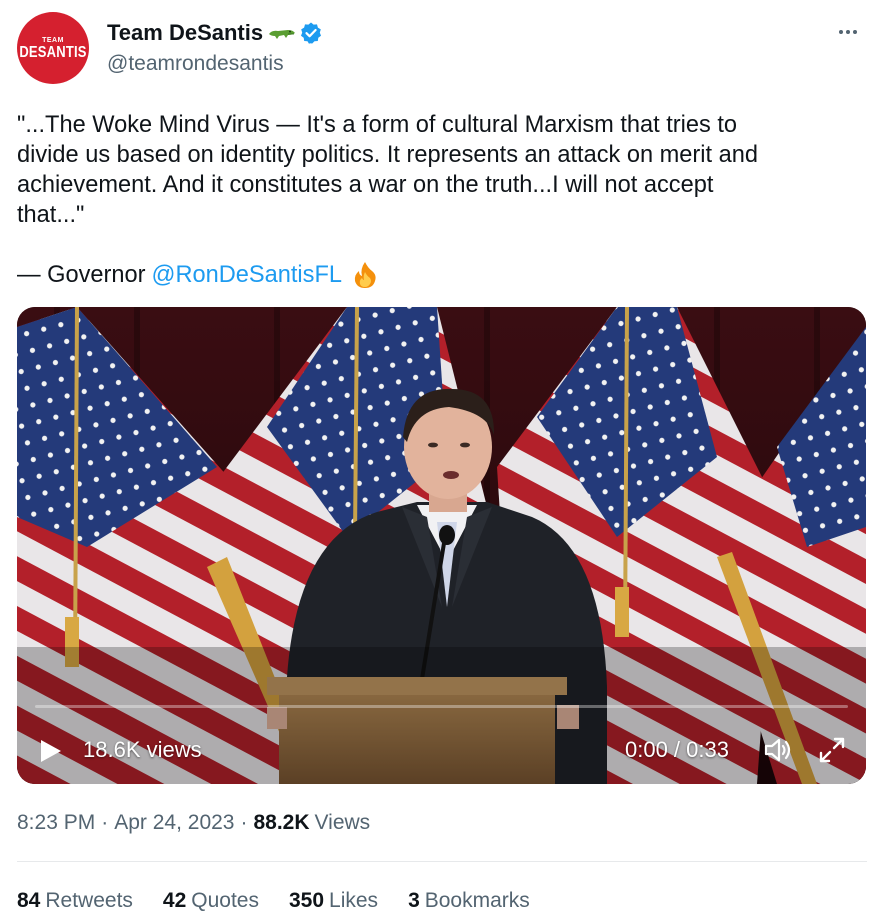  What do you see at coordinates (247, 275) in the screenshot?
I see `mention-link: @RonDeSantisFL` at bounding box center [247, 275].